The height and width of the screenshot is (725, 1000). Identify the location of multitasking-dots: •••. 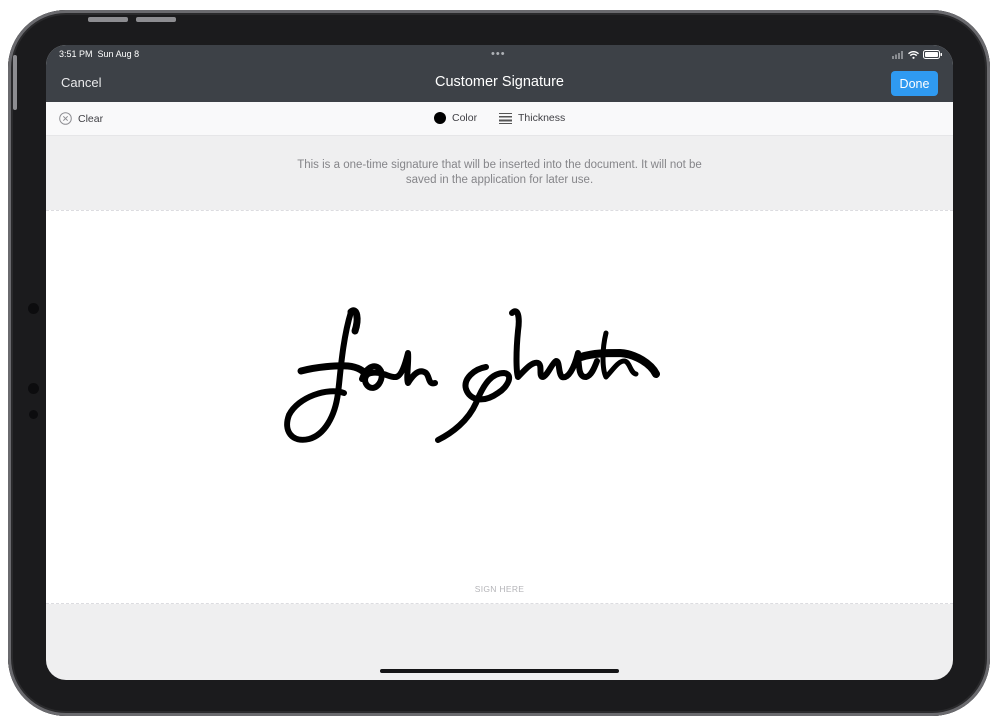
(498, 54).